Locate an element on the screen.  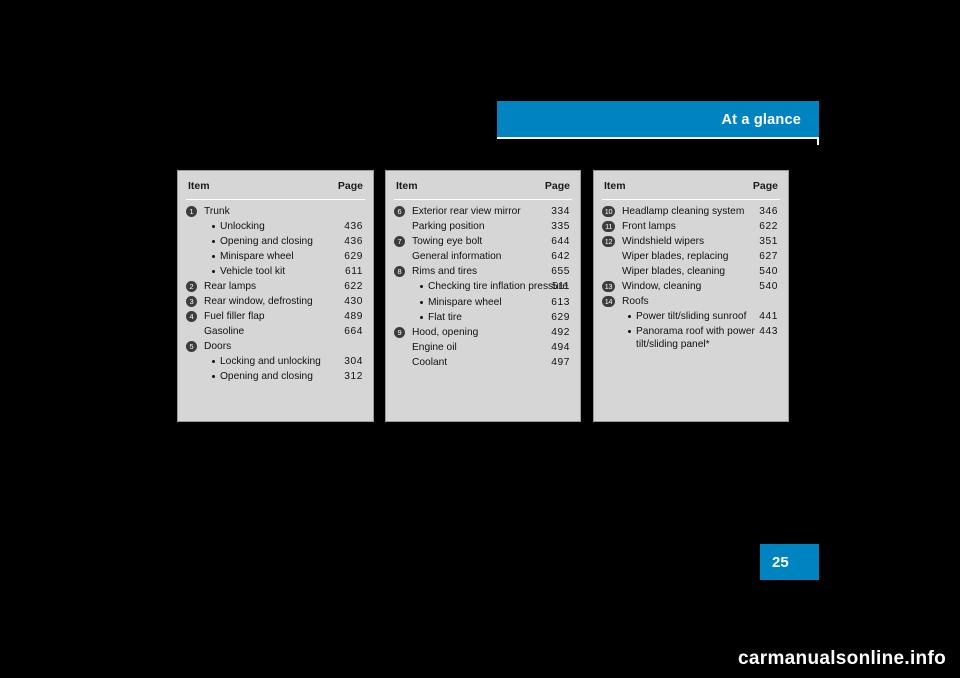
row-label: Opening and closing is located at coordinates (266, 241).